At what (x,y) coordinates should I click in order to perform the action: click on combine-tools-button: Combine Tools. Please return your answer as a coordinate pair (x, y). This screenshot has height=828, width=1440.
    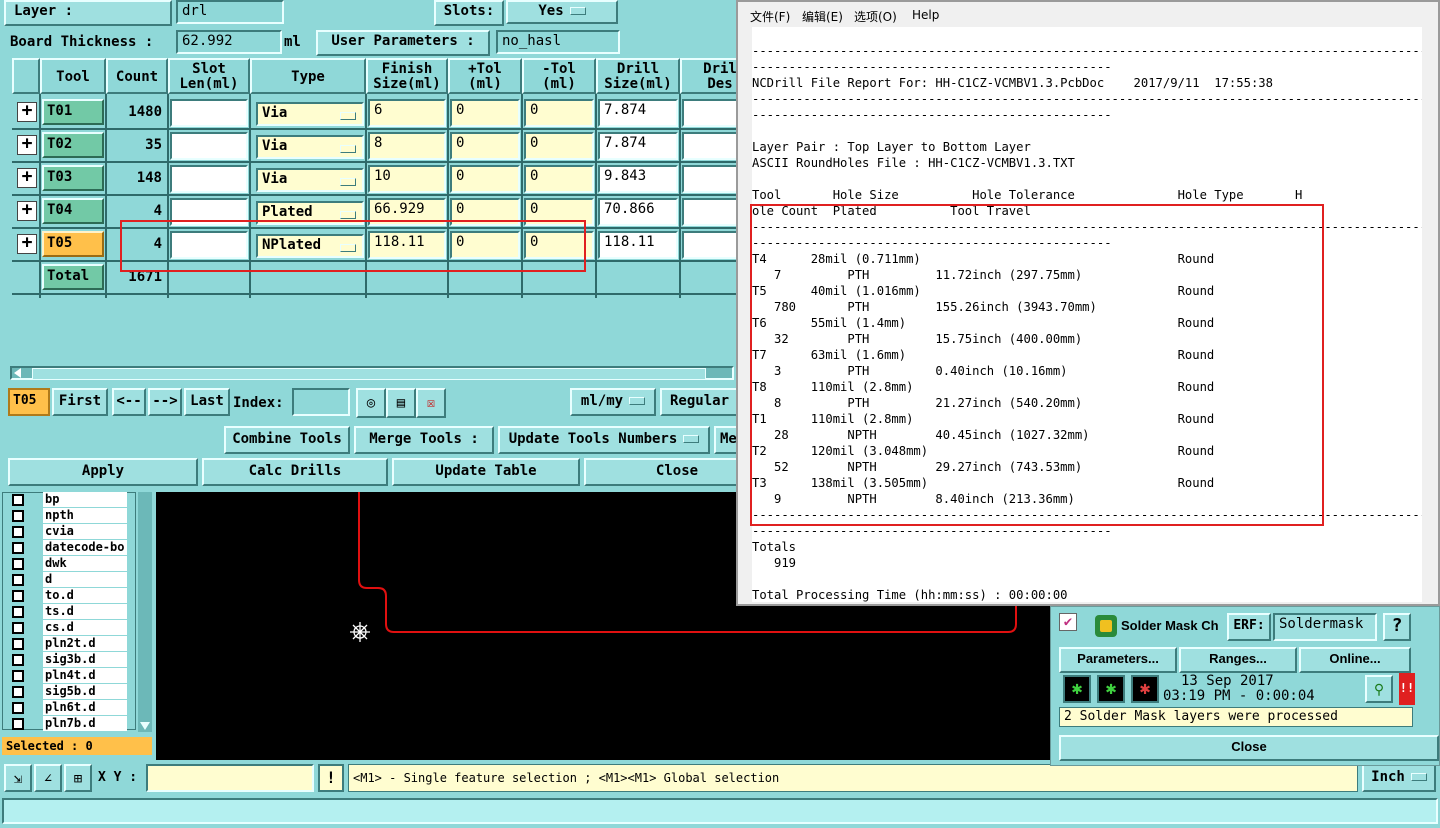
    Looking at the image, I should click on (287, 440).